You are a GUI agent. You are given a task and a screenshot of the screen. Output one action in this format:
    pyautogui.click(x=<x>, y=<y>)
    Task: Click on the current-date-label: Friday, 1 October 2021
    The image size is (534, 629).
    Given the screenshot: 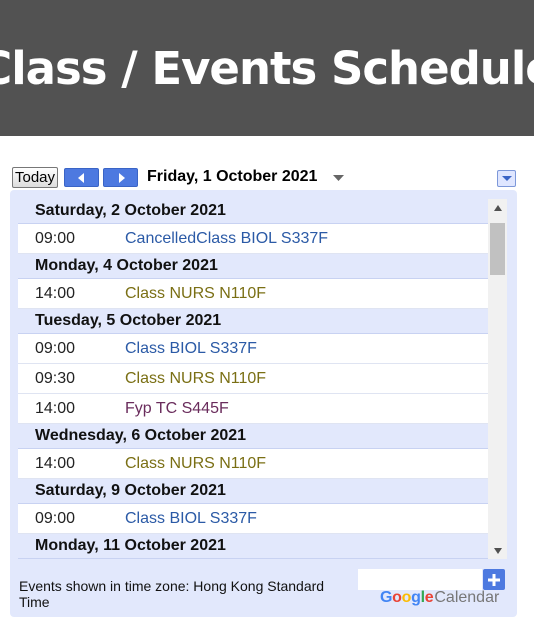 What is the action you would take?
    pyautogui.click(x=232, y=177)
    